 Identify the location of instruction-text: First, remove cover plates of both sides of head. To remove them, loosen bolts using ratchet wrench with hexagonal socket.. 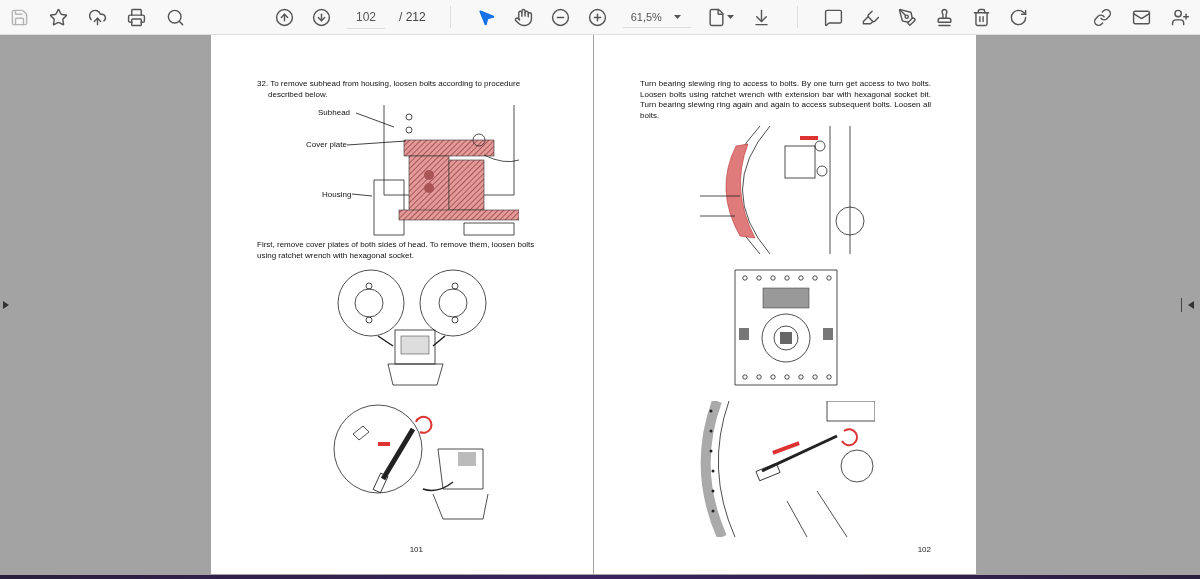
(396, 250).